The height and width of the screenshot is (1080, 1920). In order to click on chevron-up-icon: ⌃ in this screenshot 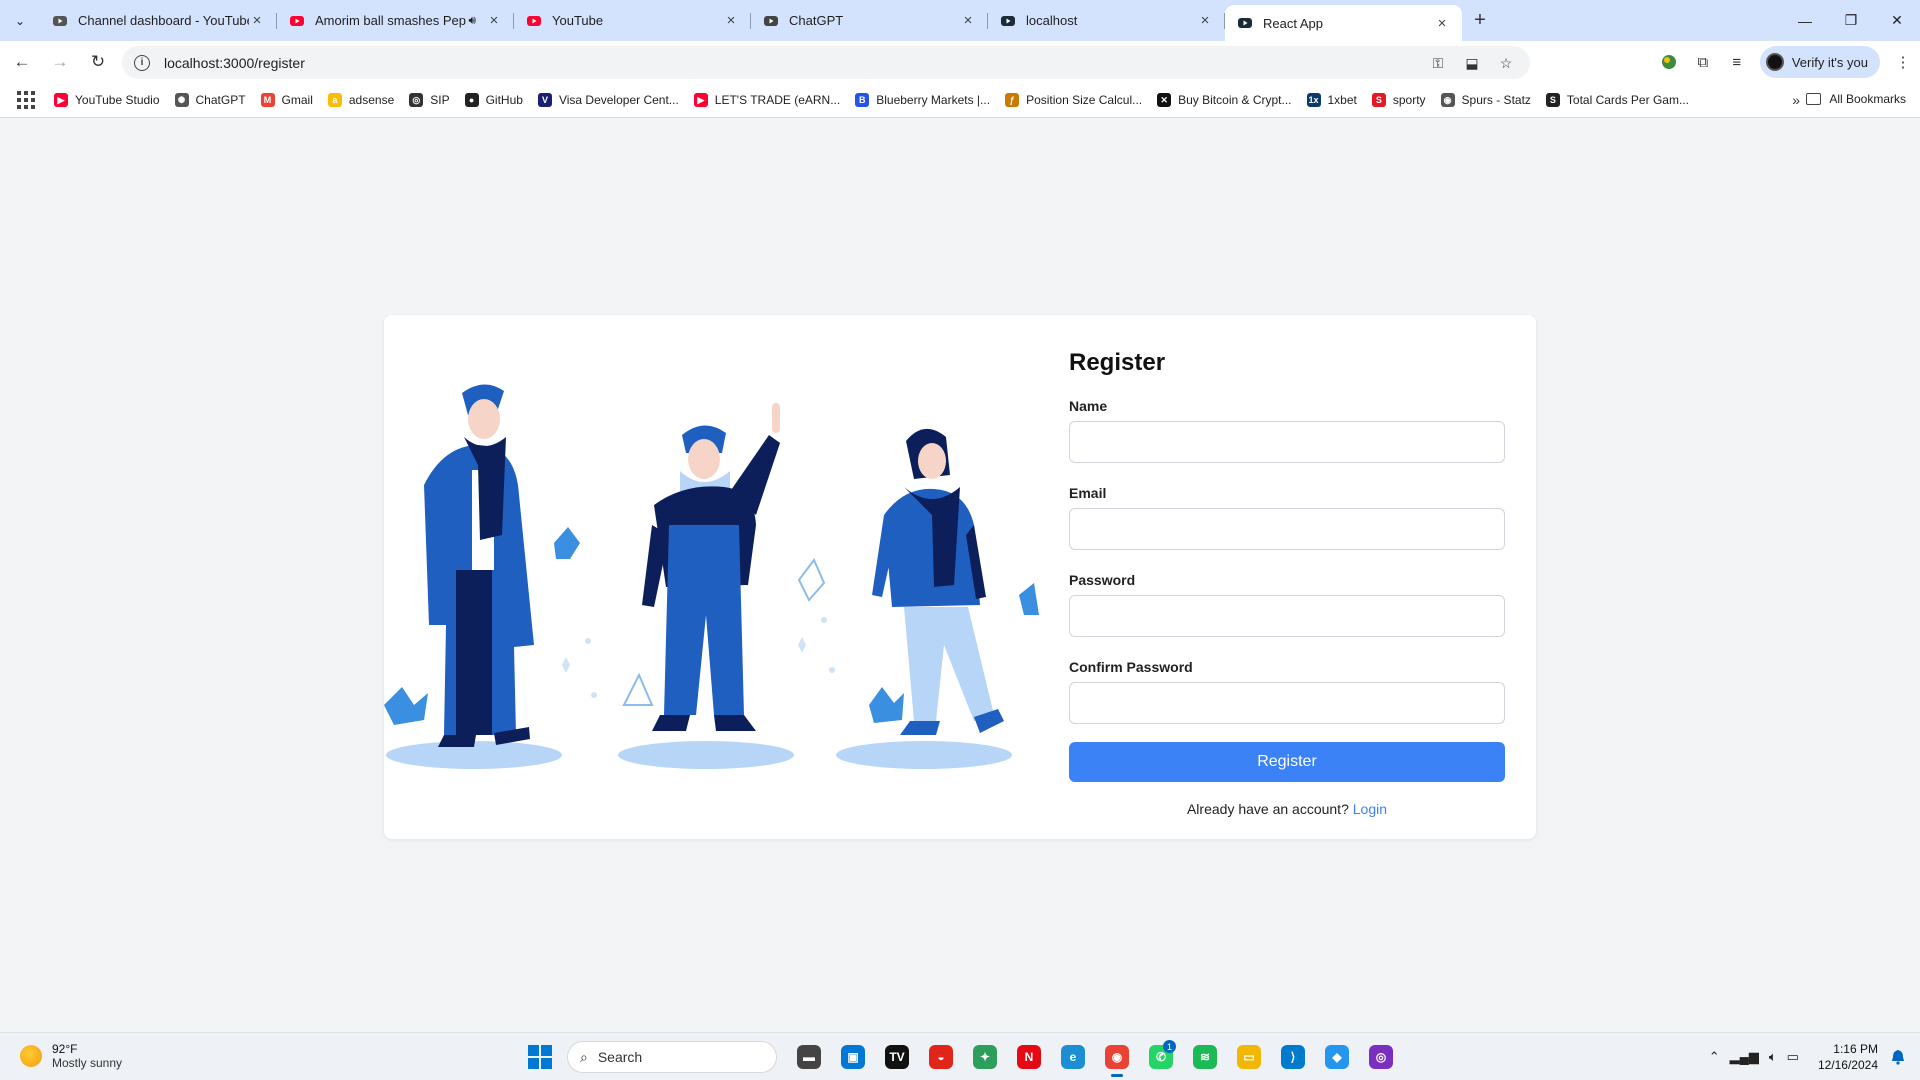, I will do `click(1714, 1057)`.